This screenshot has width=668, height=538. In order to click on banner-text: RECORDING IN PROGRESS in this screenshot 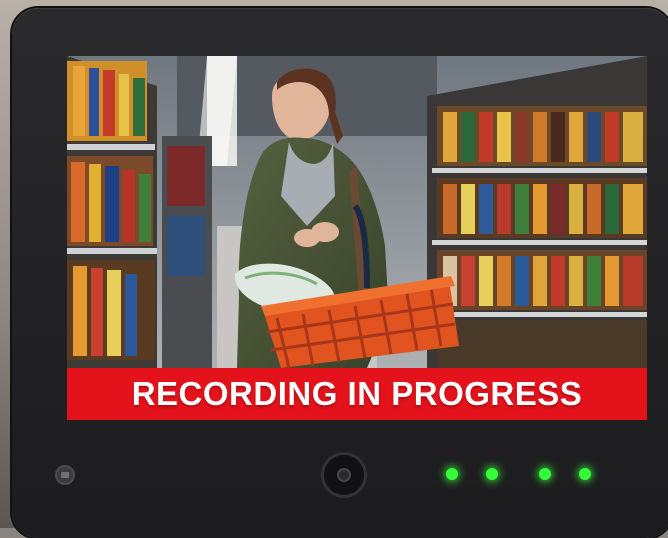, I will do `click(357, 393)`.